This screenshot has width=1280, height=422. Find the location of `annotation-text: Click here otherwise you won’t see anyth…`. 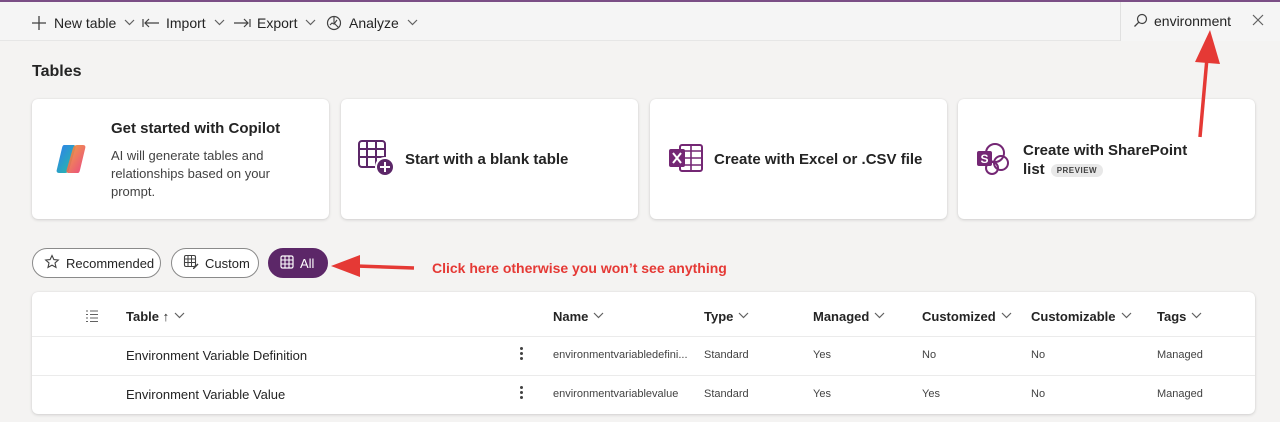

annotation-text: Click here otherwise you won’t see anyth… is located at coordinates (579, 268).